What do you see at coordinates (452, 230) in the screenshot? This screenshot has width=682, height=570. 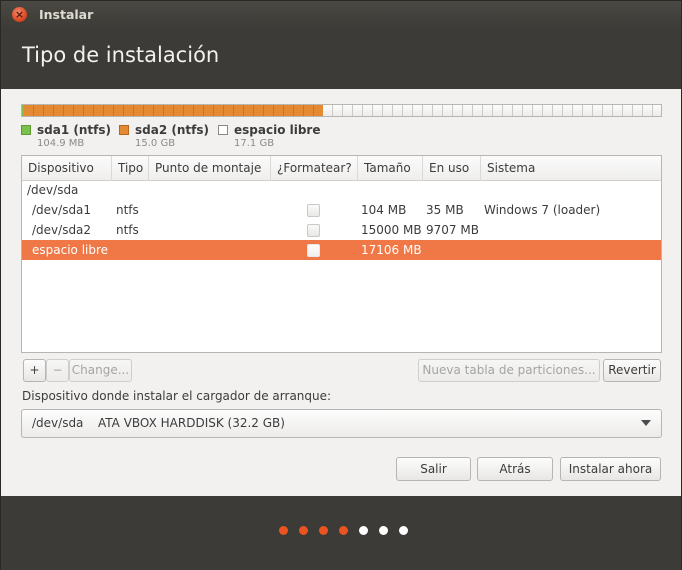 I see `cell-used: 9707 MB` at bounding box center [452, 230].